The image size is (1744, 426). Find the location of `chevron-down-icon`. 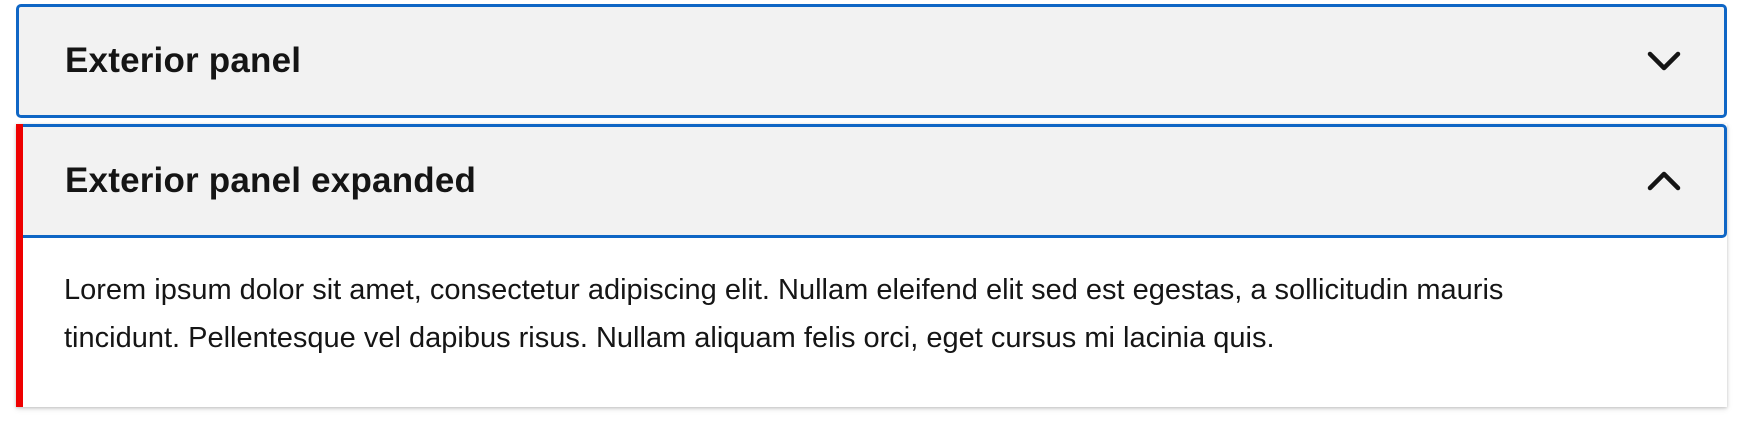

chevron-down-icon is located at coordinates (1664, 61).